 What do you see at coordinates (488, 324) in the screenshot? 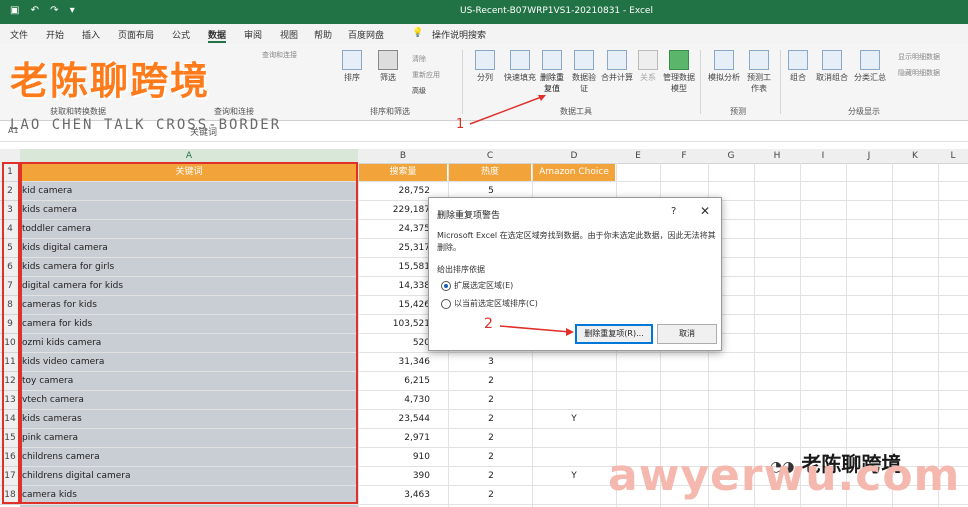
I see `annotation-number-2: 2` at bounding box center [488, 324].